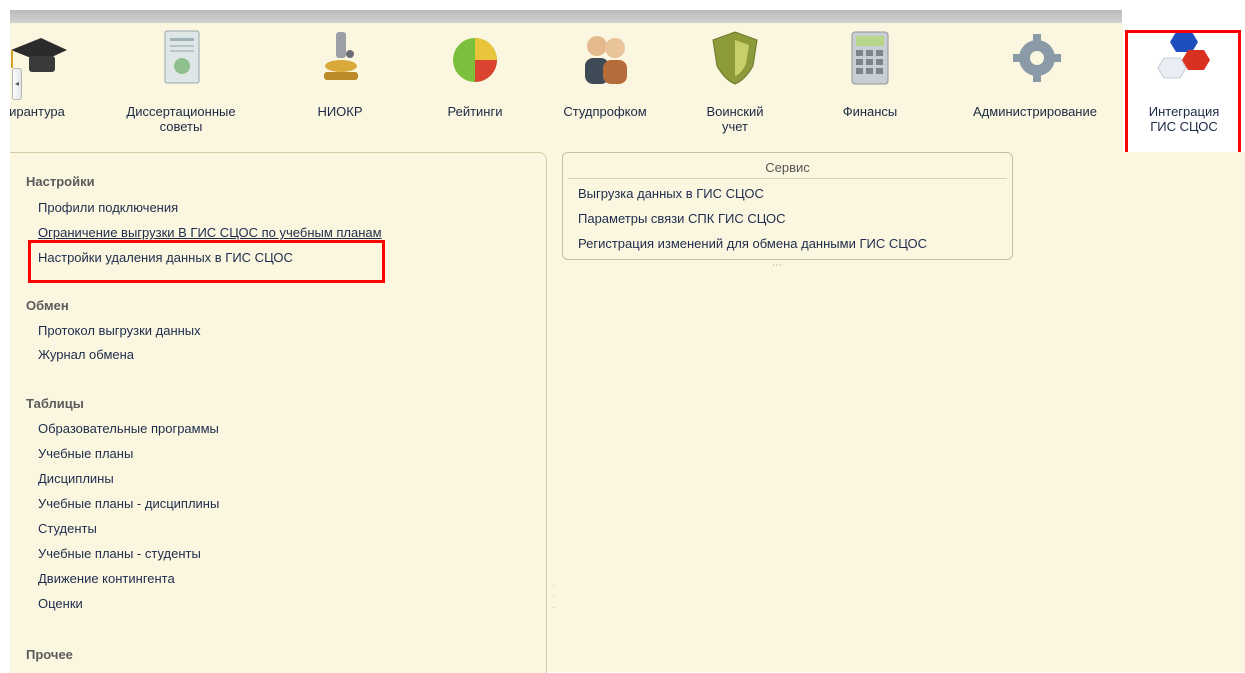 The image size is (1245, 673). I want to click on service-group-divider, so click(787, 178).